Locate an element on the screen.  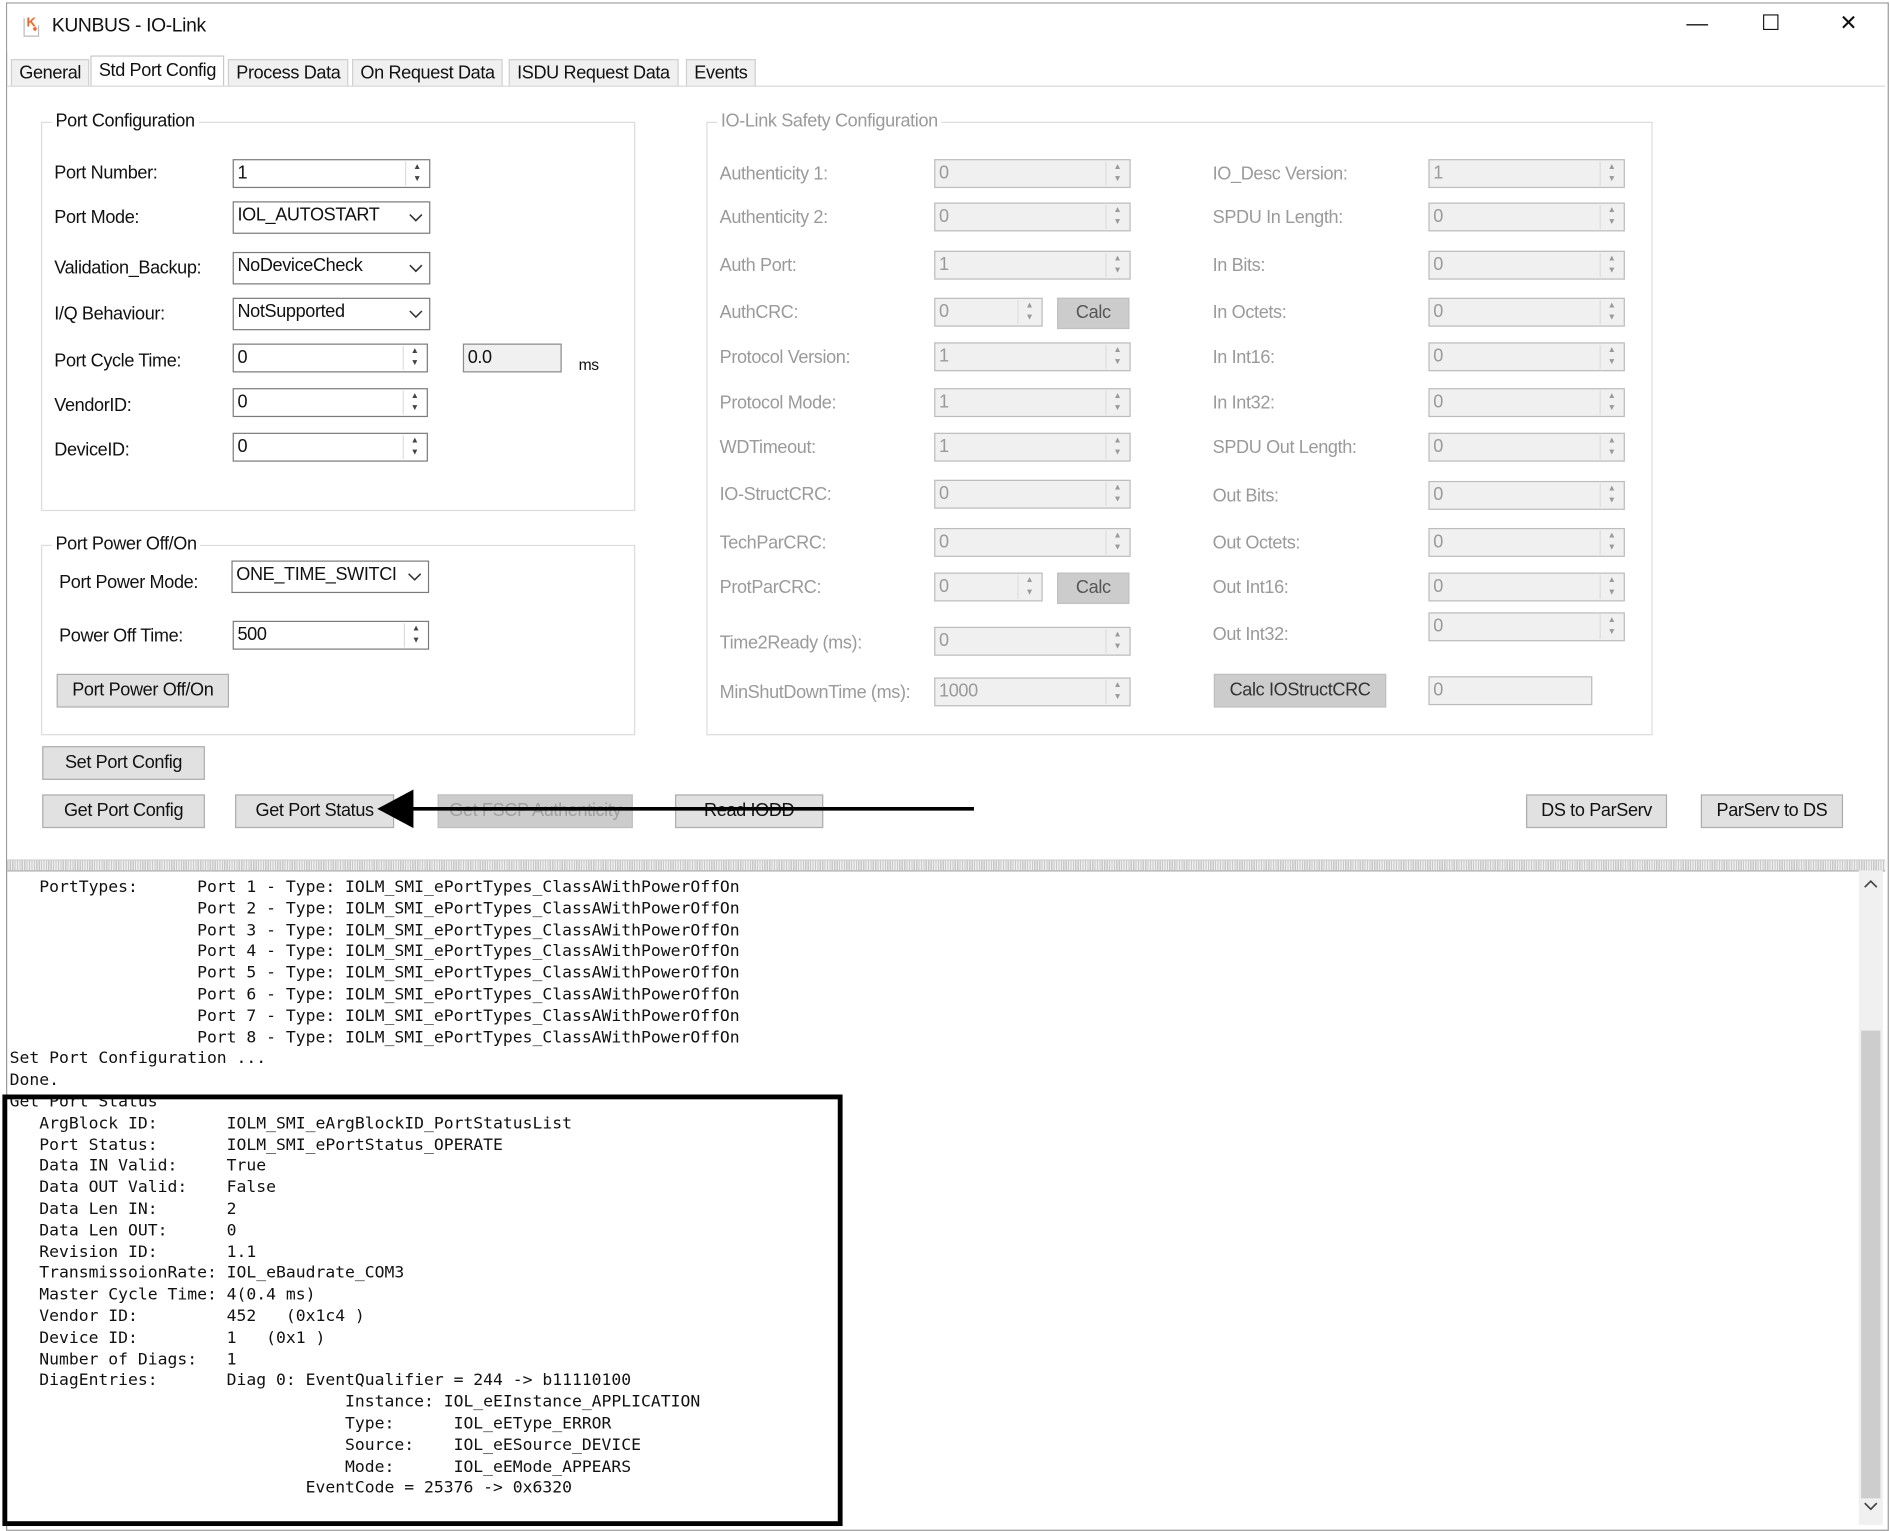
splitter is located at coordinates (946, 865).